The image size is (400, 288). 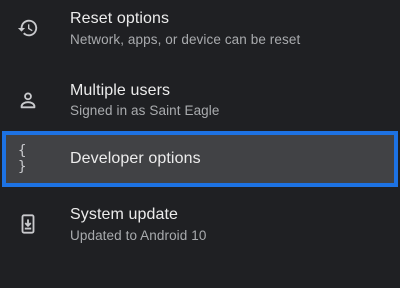 I want to click on reset-options-subtitle: Network, apps, or device can be reset, so click(x=185, y=39).